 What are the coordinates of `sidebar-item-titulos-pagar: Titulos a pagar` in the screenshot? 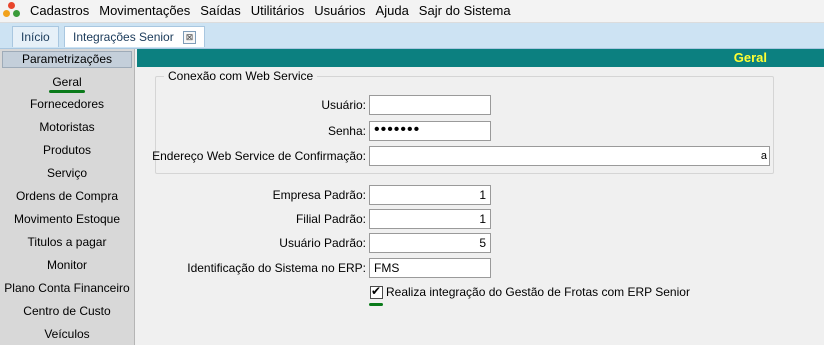 It's located at (67, 242).